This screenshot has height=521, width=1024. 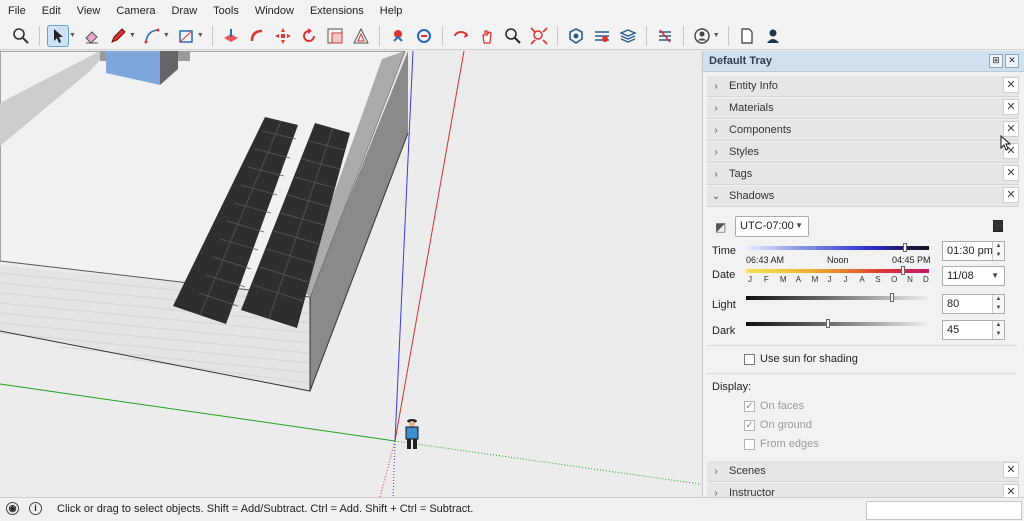 What do you see at coordinates (424, 36) in the screenshot?
I see `walk-icon` at bounding box center [424, 36].